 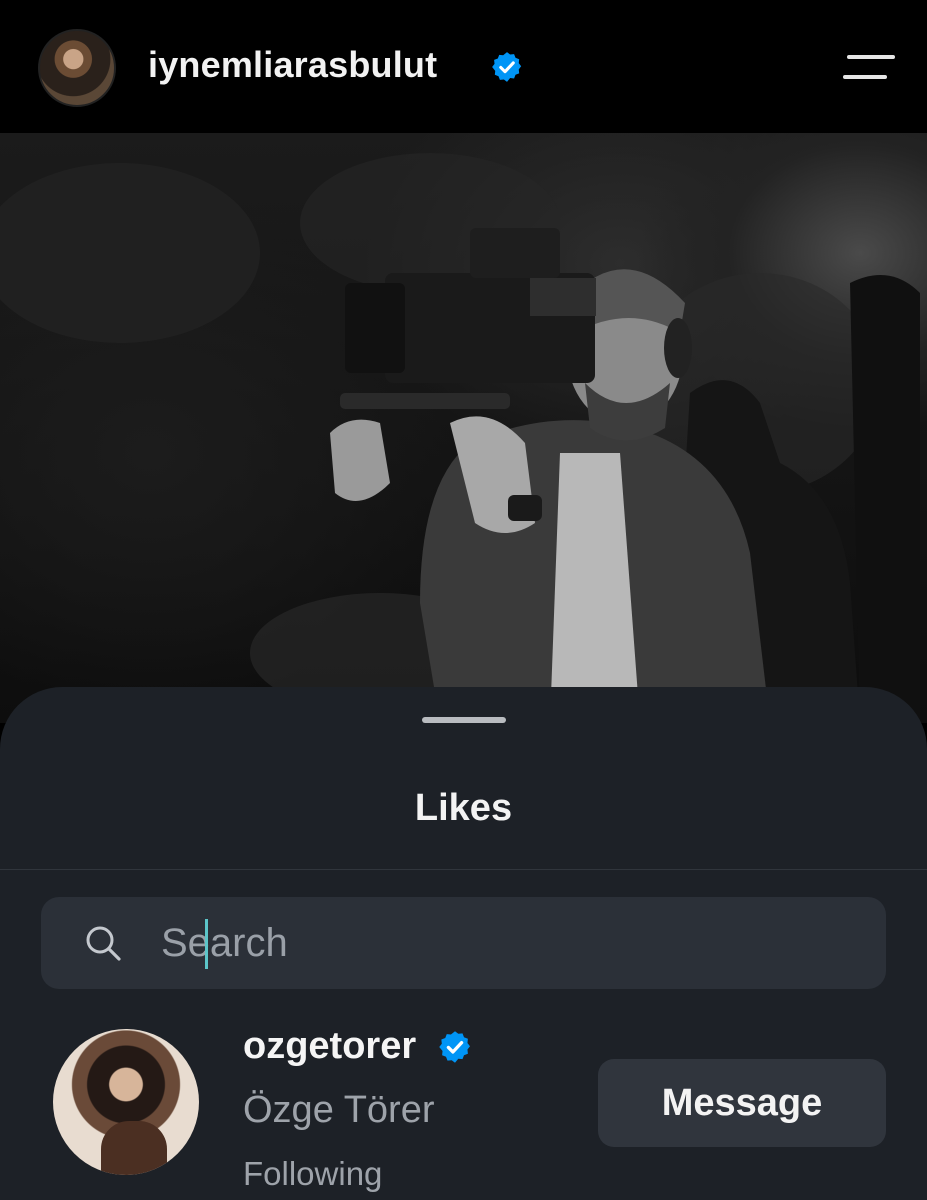 What do you see at coordinates (742, 1103) in the screenshot?
I see `message-button: Message` at bounding box center [742, 1103].